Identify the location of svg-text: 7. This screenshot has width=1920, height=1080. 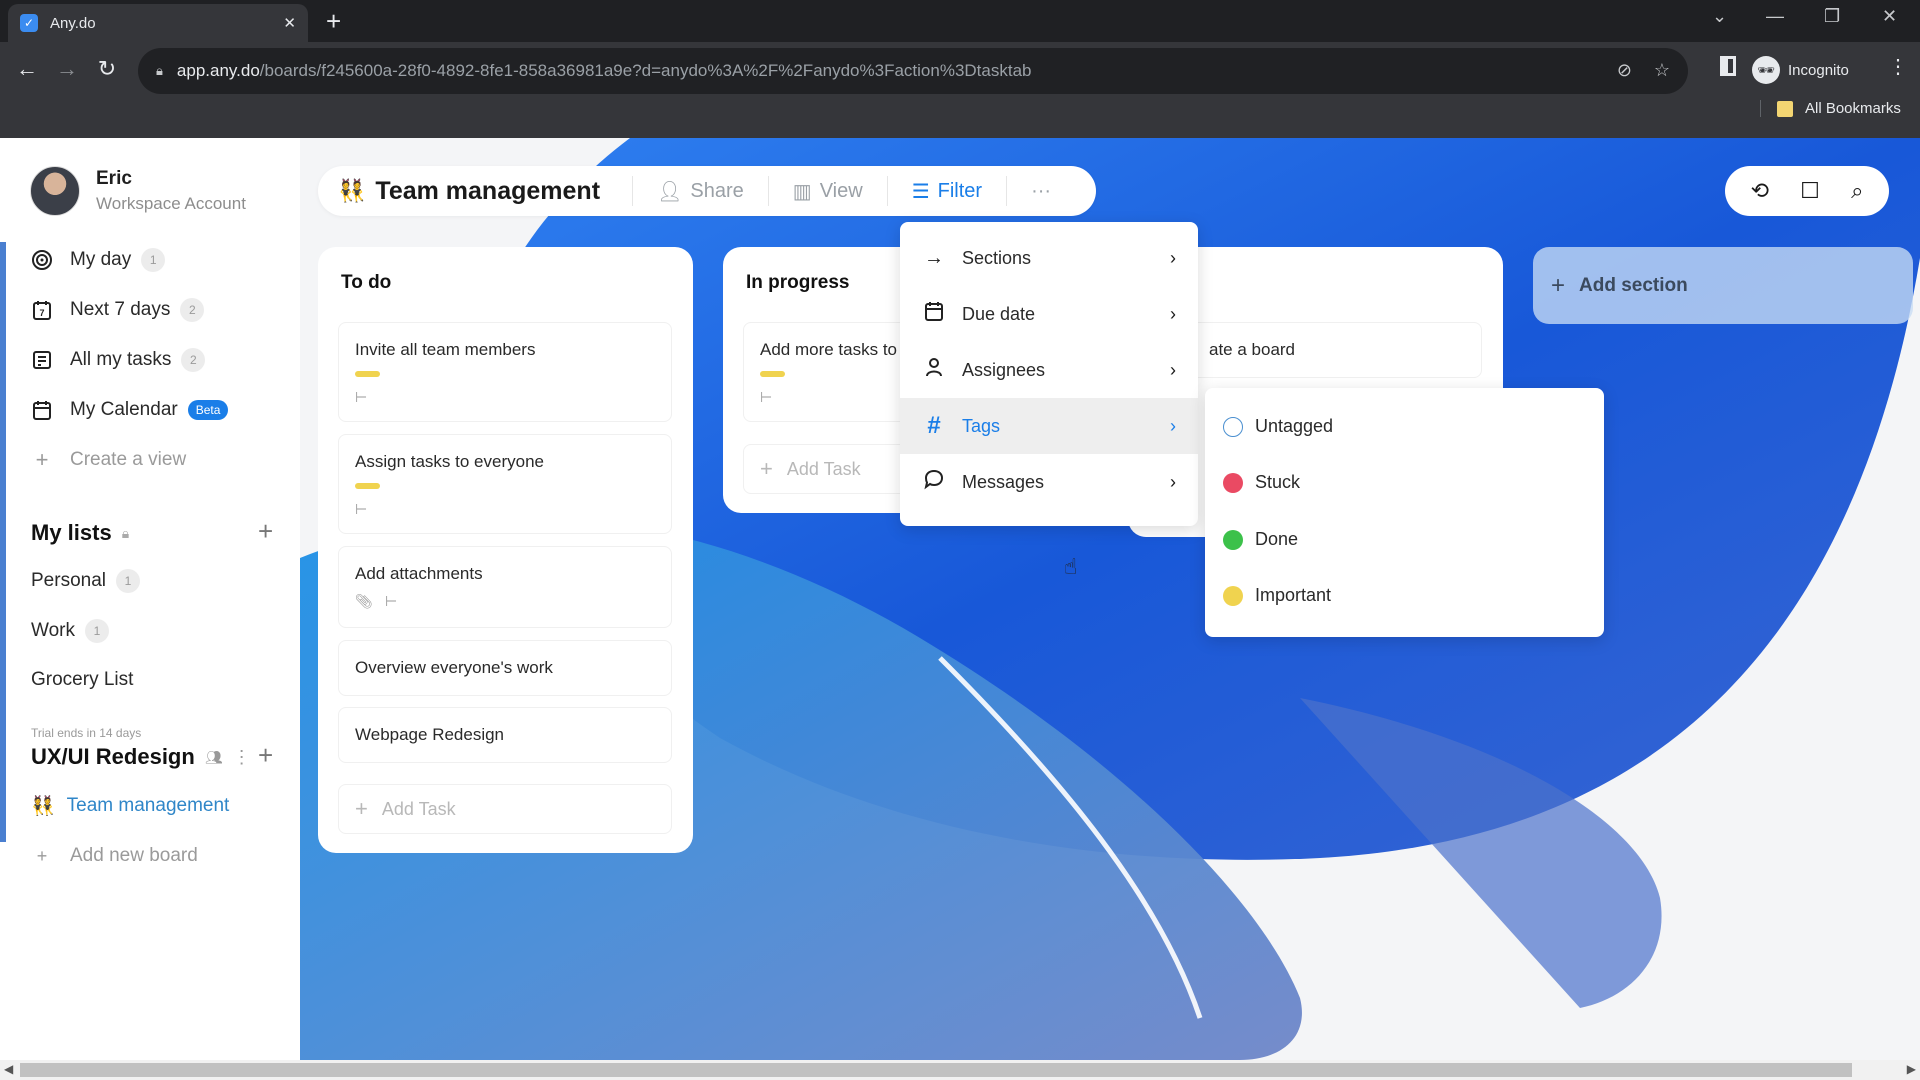
(41, 313).